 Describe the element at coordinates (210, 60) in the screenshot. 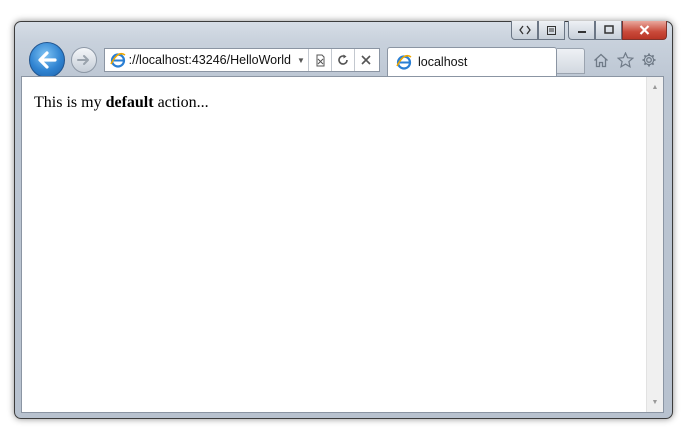

I see `address-url: http://localhost:43246/HelloWorld` at that location.